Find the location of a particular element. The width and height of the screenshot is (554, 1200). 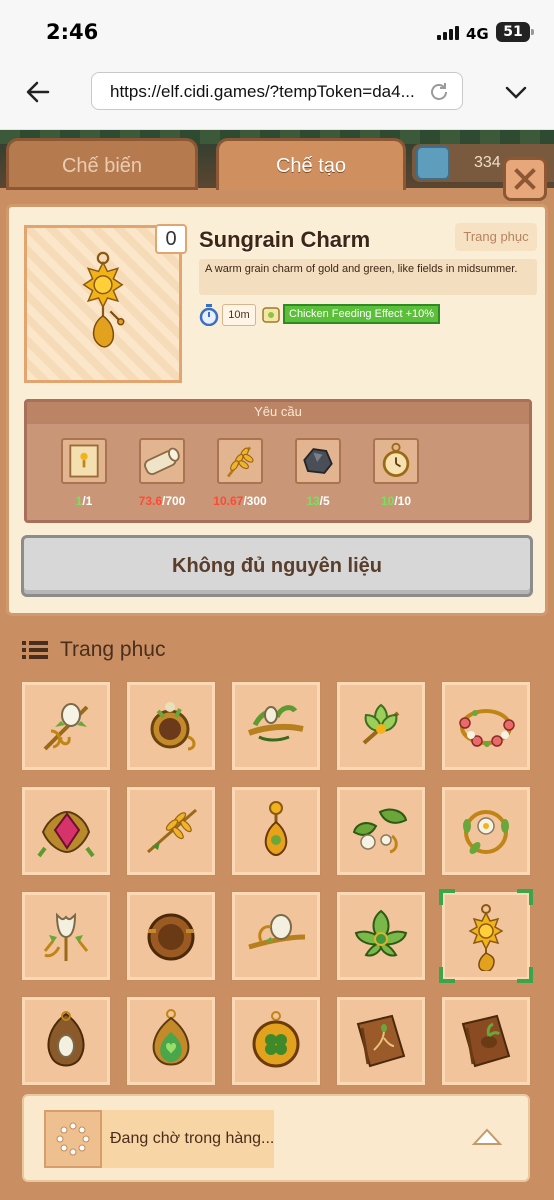

close-icon is located at coordinates (525, 179).